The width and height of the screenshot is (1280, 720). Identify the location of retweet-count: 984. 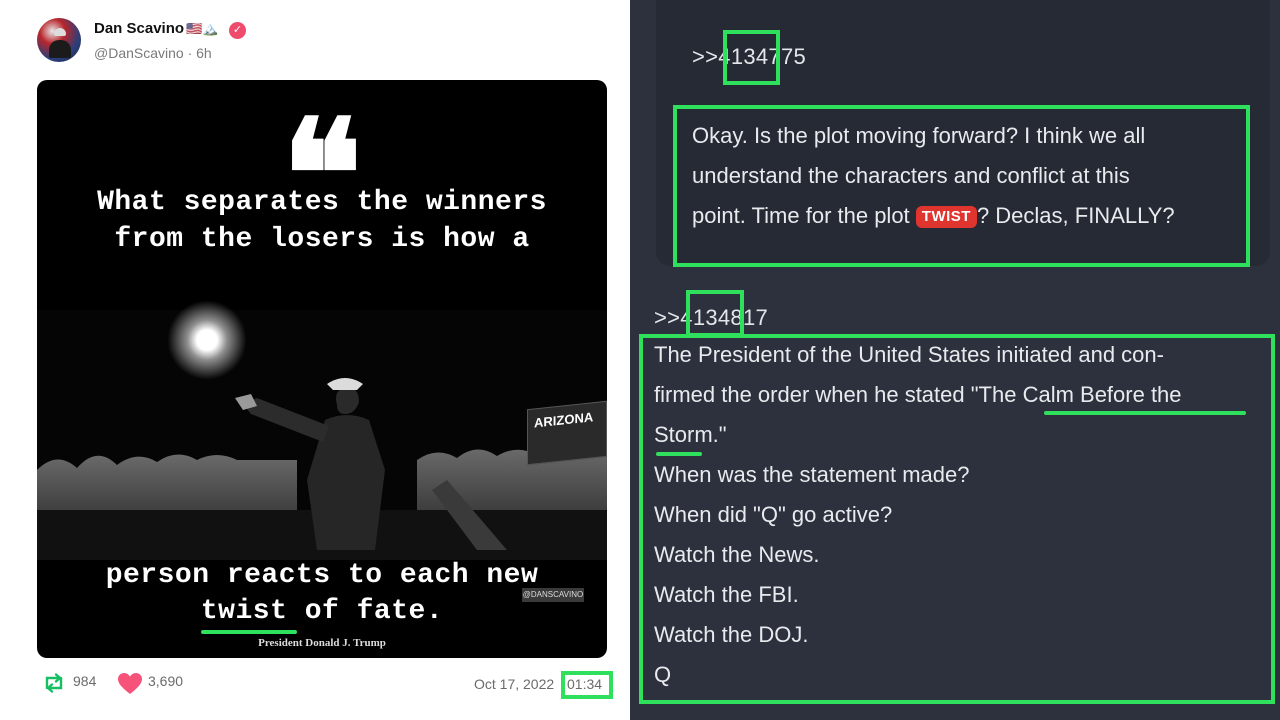
(85, 681).